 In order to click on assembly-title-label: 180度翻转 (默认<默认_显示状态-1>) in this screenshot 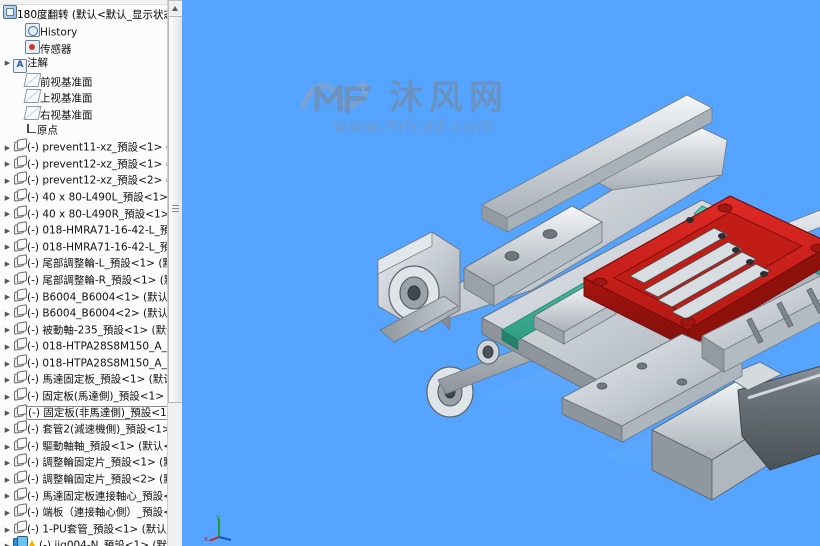, I will do `click(92, 15)`.